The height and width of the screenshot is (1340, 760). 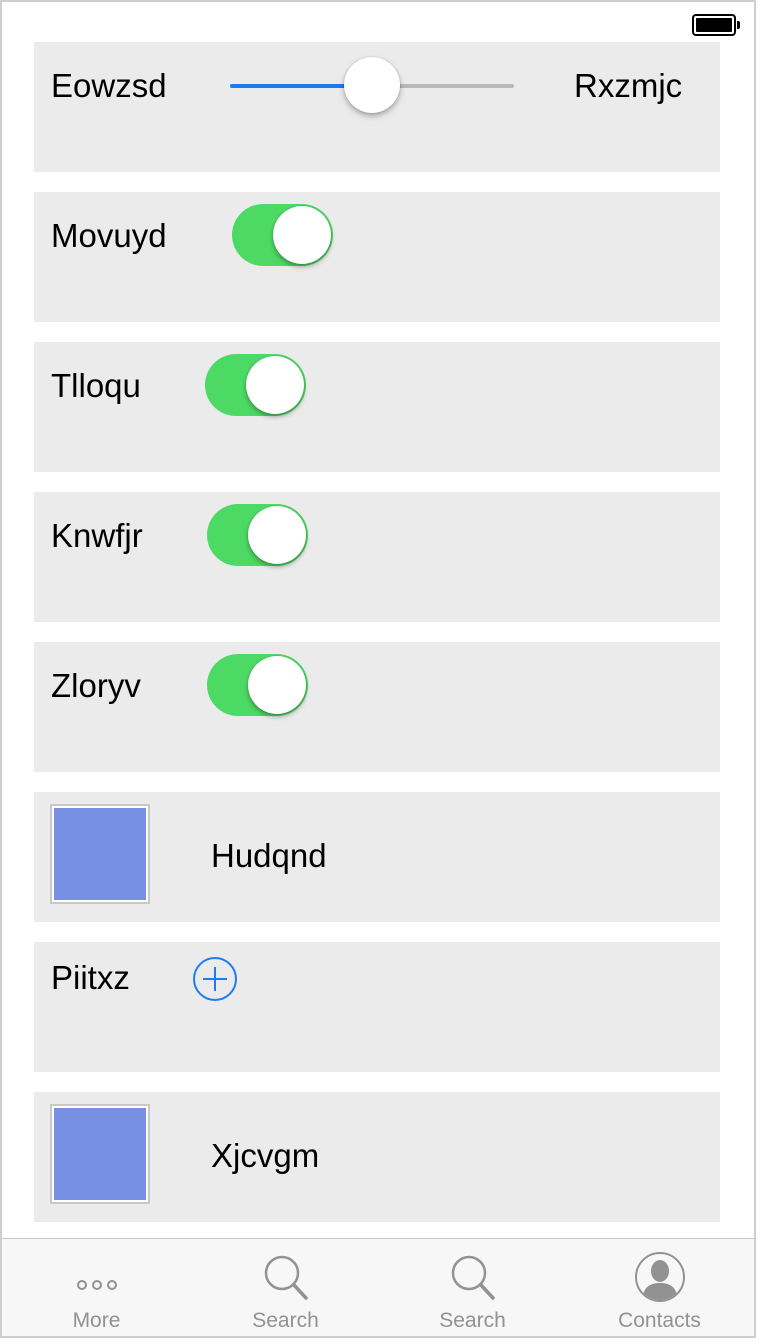 What do you see at coordinates (377, 407) in the screenshot?
I see `toggle-row-tlloqu: Tlloqu` at bounding box center [377, 407].